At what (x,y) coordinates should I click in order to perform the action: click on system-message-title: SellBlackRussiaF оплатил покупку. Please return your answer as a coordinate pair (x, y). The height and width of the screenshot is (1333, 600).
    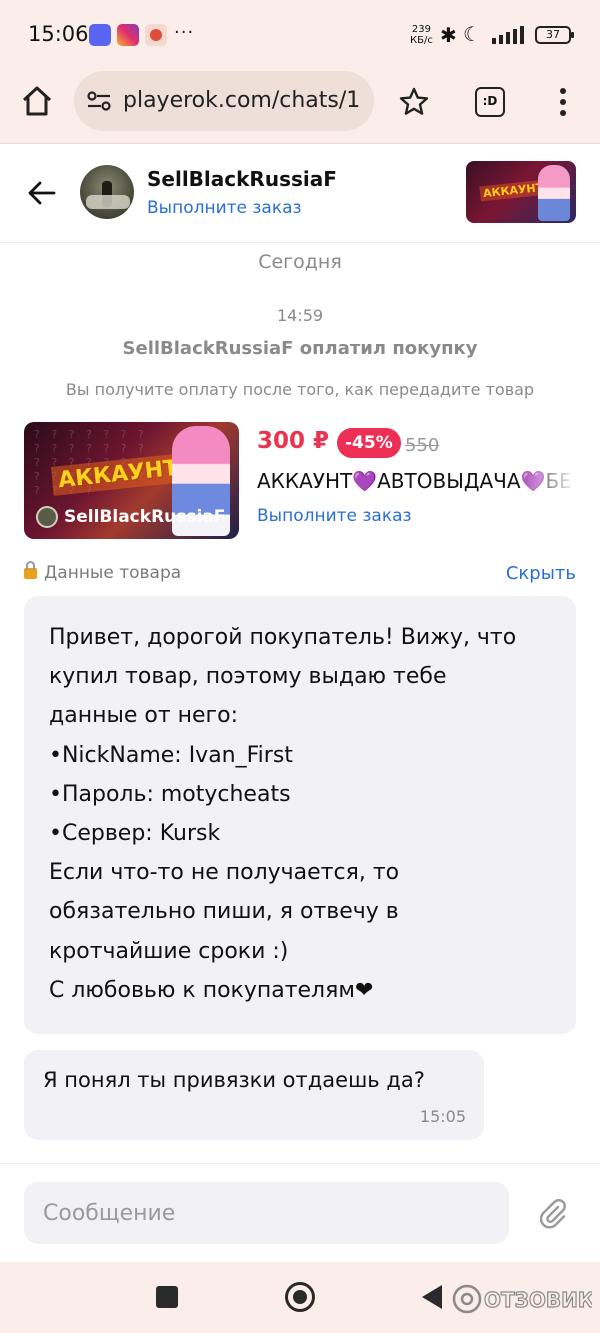
    Looking at the image, I should click on (300, 348).